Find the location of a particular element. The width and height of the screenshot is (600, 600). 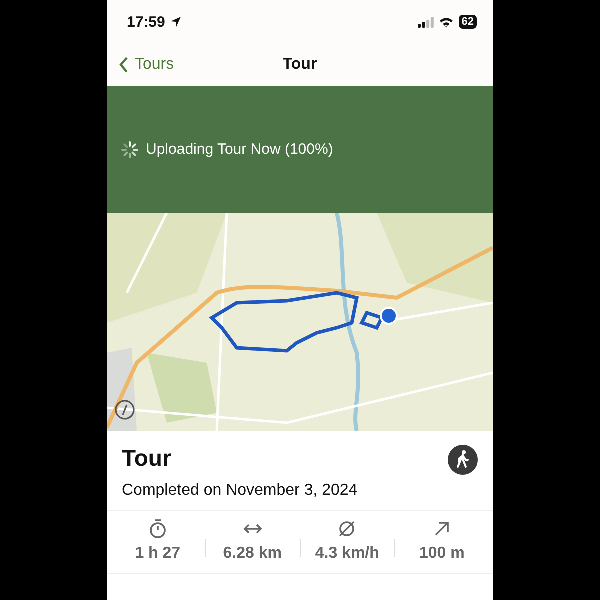

tour-date: Completed on November 3, 2024 is located at coordinates (240, 491).